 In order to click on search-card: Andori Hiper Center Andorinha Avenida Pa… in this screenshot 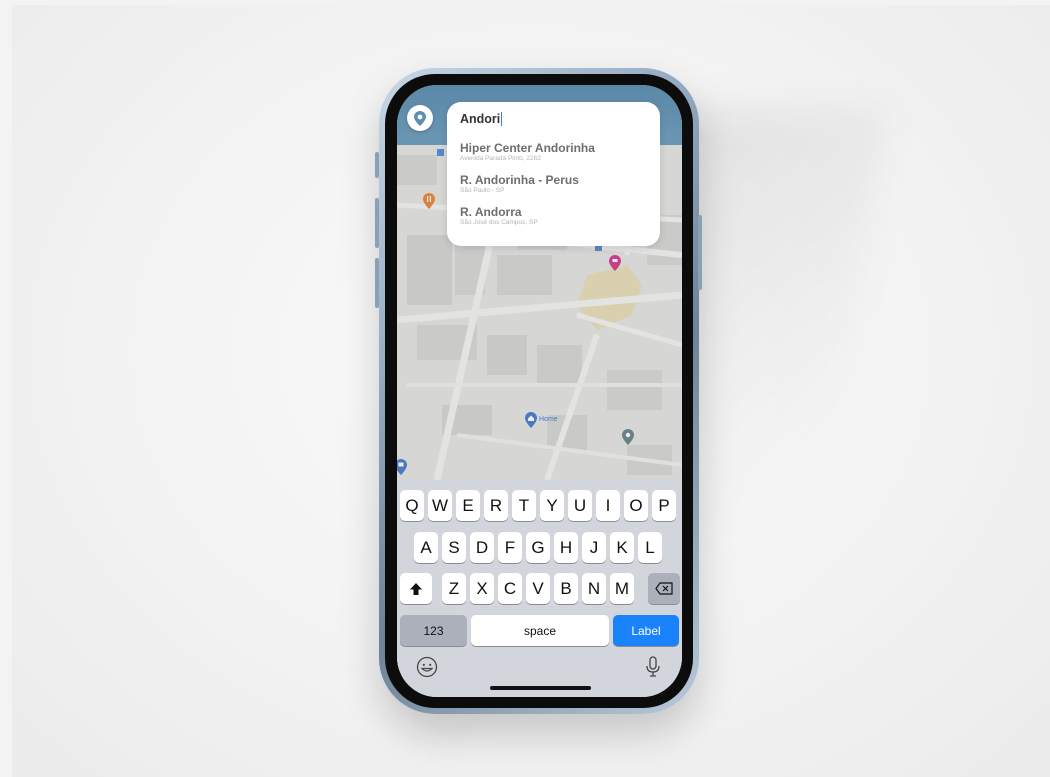, I will do `click(553, 174)`.